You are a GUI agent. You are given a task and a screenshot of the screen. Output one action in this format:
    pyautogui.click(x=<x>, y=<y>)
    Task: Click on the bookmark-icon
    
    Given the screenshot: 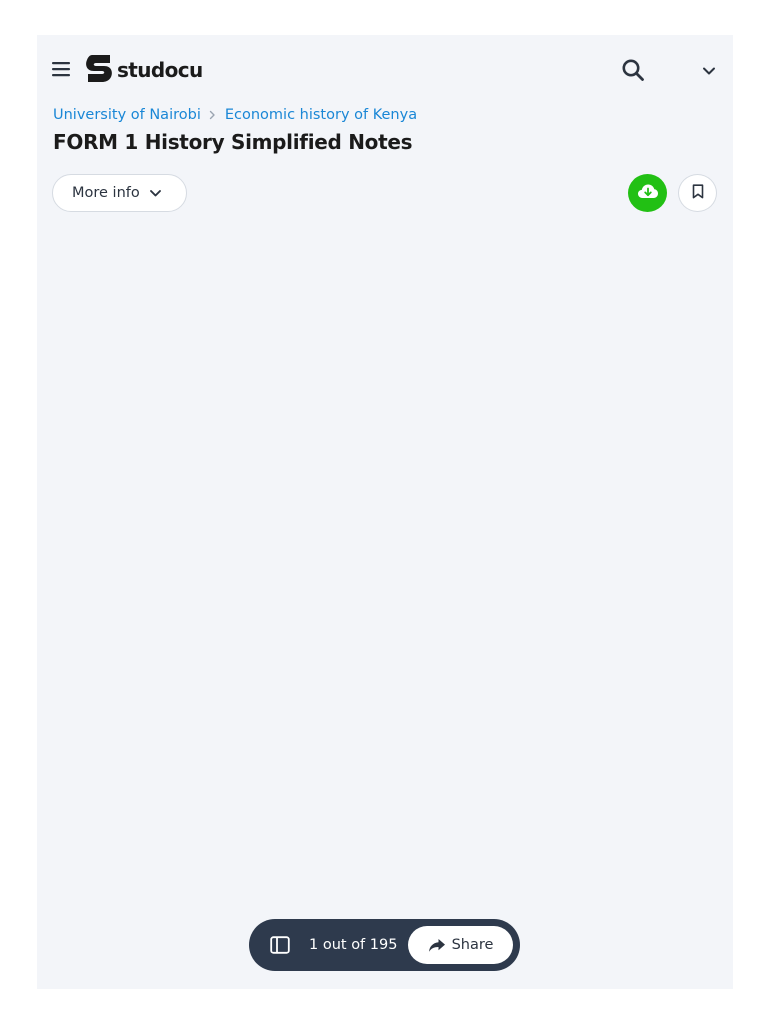 What is the action you would take?
    pyautogui.click(x=698, y=193)
    